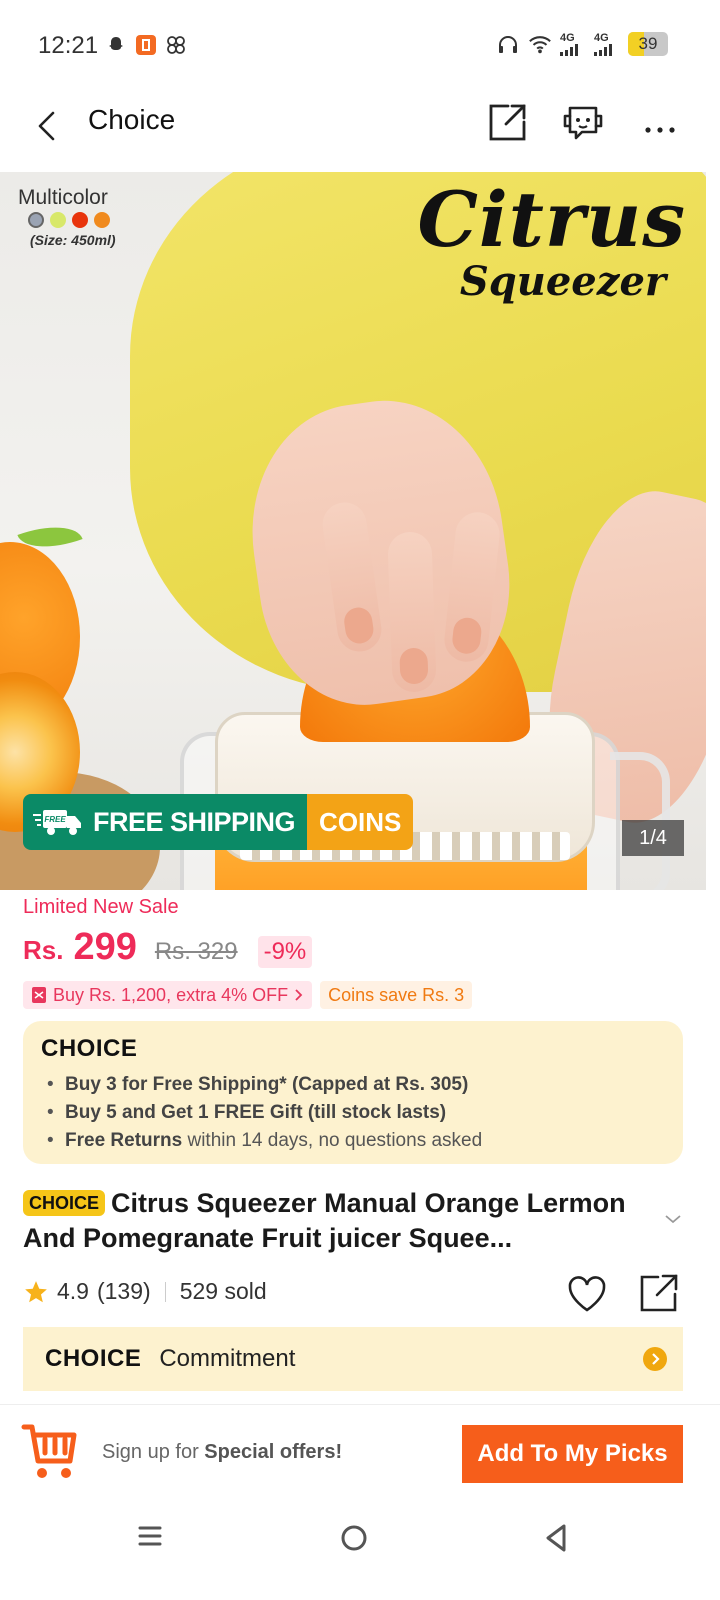 The image size is (720, 1600). I want to click on heart-icon, so click(587, 1294).